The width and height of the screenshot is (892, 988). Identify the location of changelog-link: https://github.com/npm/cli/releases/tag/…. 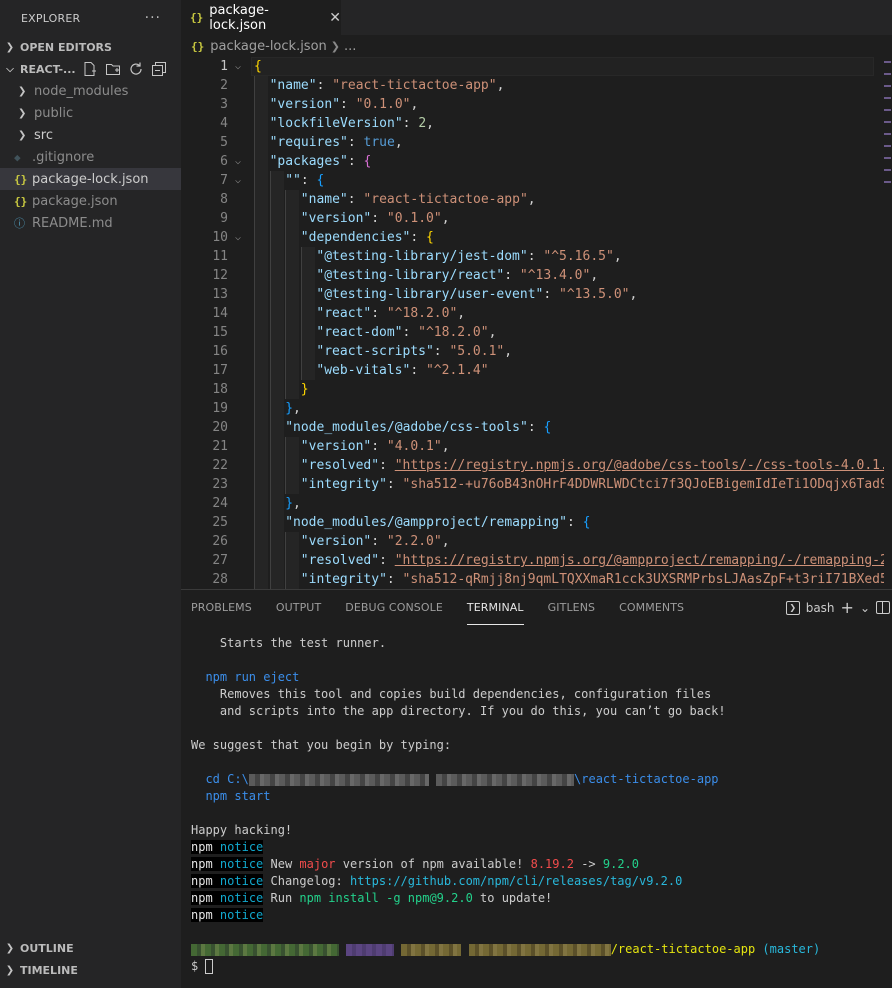
(516, 881).